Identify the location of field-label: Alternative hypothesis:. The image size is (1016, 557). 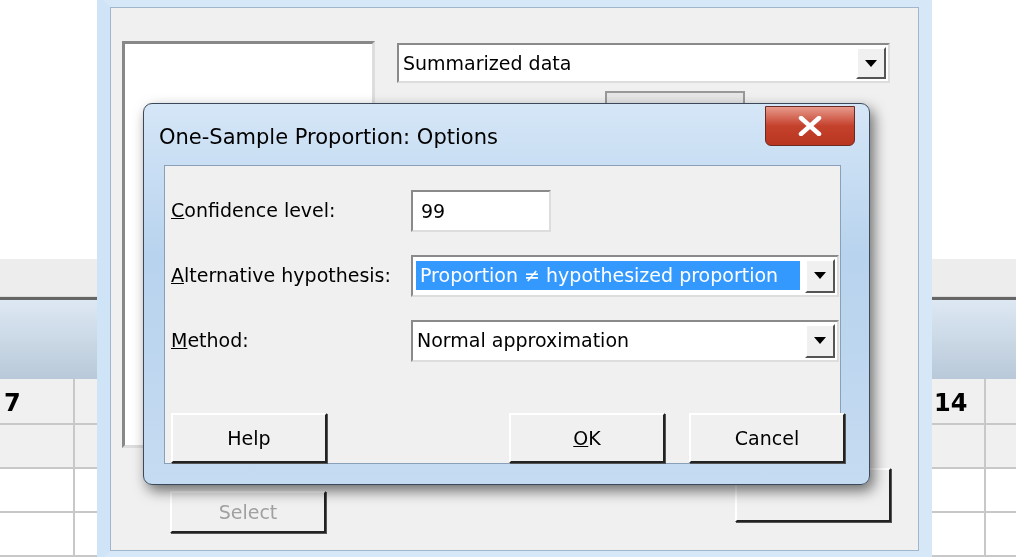
(281, 276).